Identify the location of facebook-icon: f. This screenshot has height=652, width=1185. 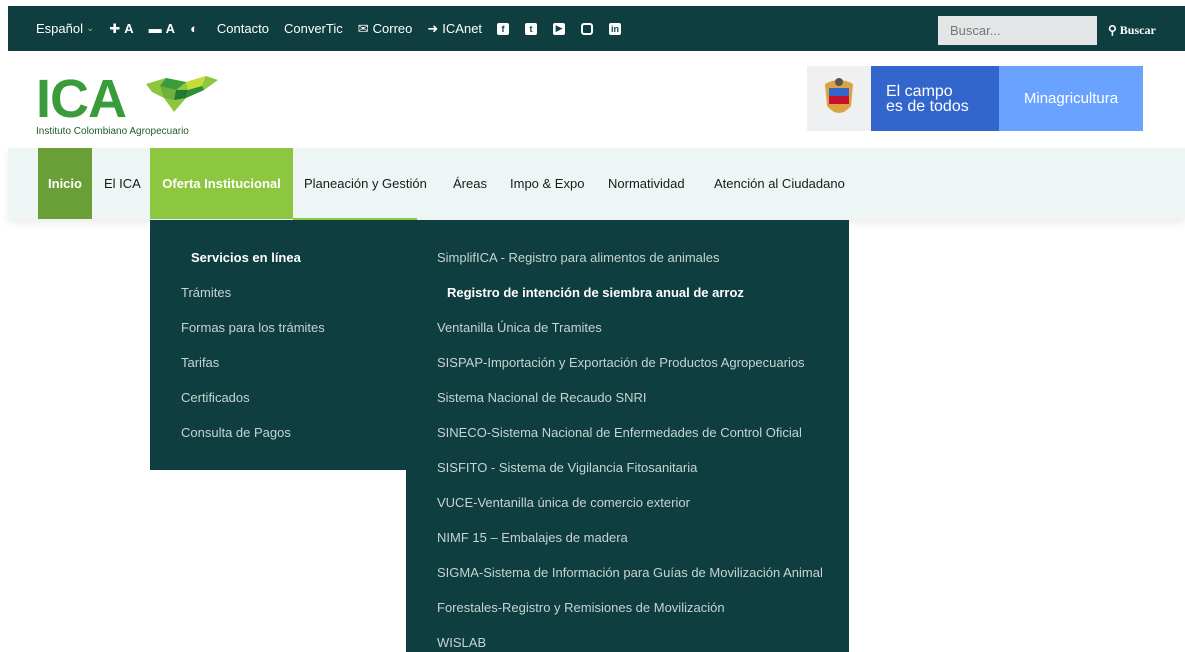
(503, 28).